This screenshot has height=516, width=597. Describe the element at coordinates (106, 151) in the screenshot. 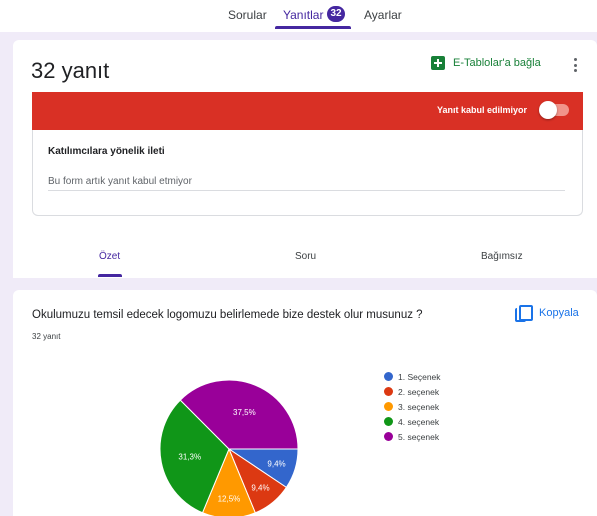

I see `respondent-message-heading: Katılımcılara yönelik ileti` at that location.